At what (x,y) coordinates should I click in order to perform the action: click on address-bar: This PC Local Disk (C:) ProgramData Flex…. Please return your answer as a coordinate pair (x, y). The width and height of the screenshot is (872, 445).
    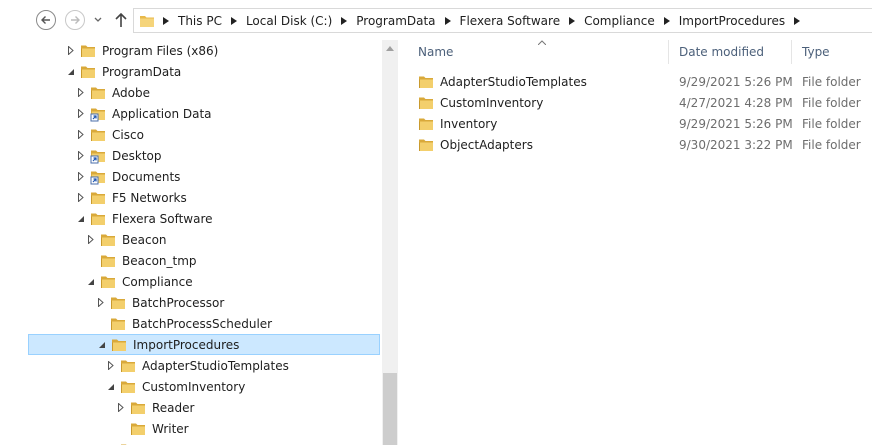
    Looking at the image, I should click on (502, 20).